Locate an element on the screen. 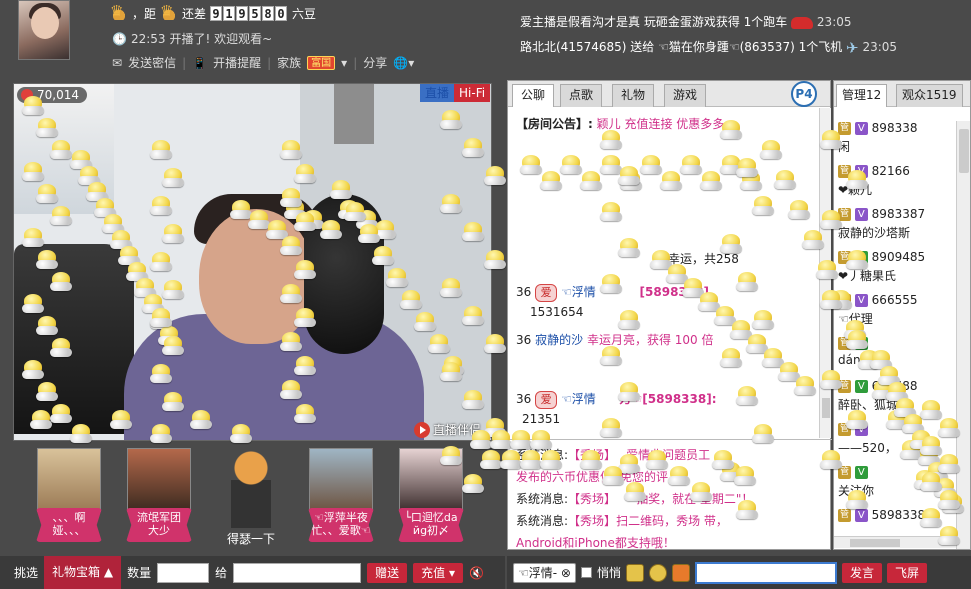 This screenshot has width=971, height=589. user-row: 管 V 关注你 is located at coordinates (856, 482).